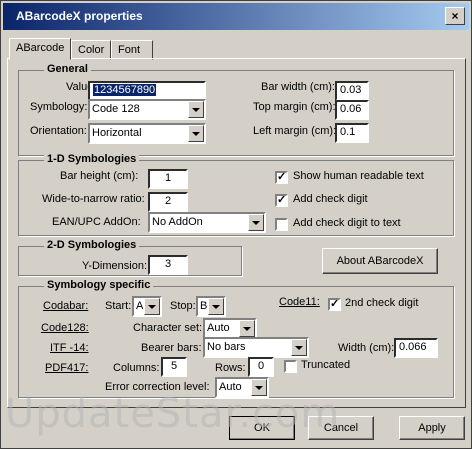 The image size is (472, 449). I want to click on general-group-title: General, so click(67, 69).